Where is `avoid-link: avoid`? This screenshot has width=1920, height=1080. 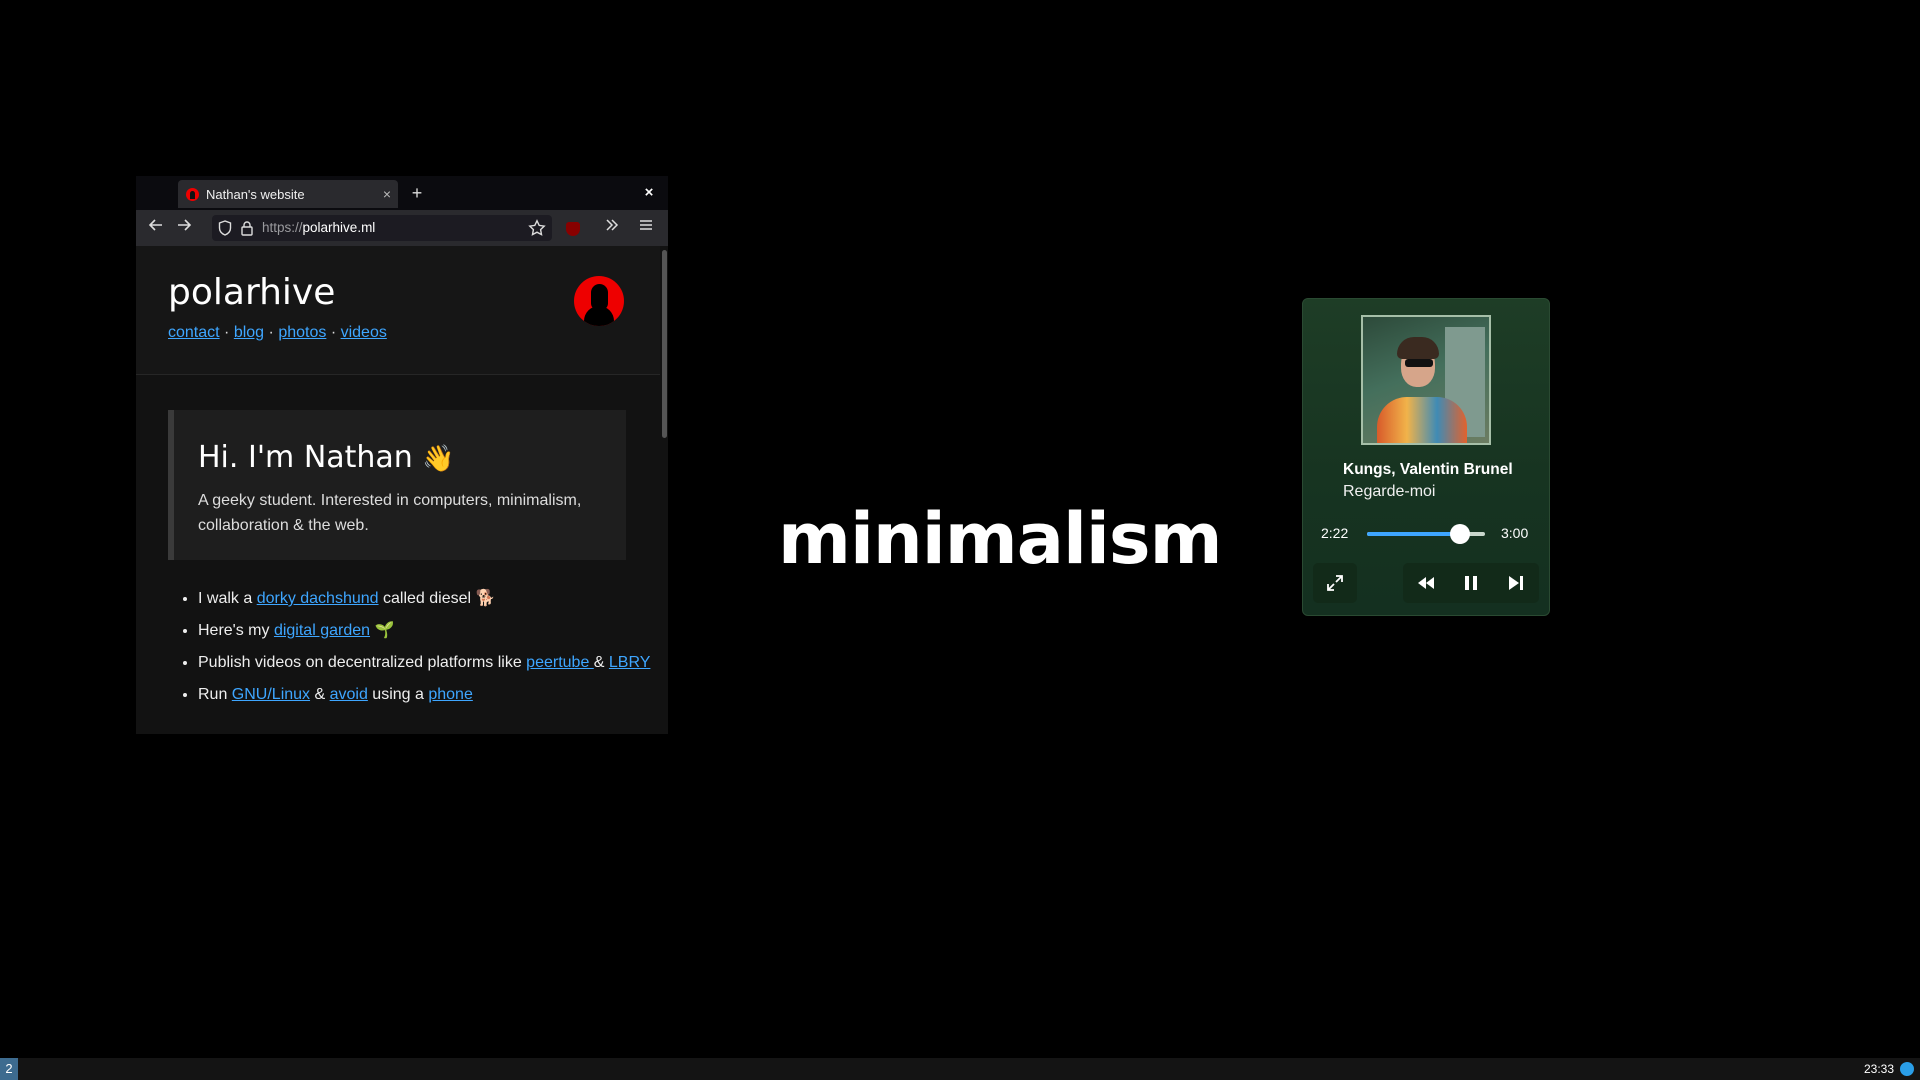
avoid-link: avoid is located at coordinates (349, 694).